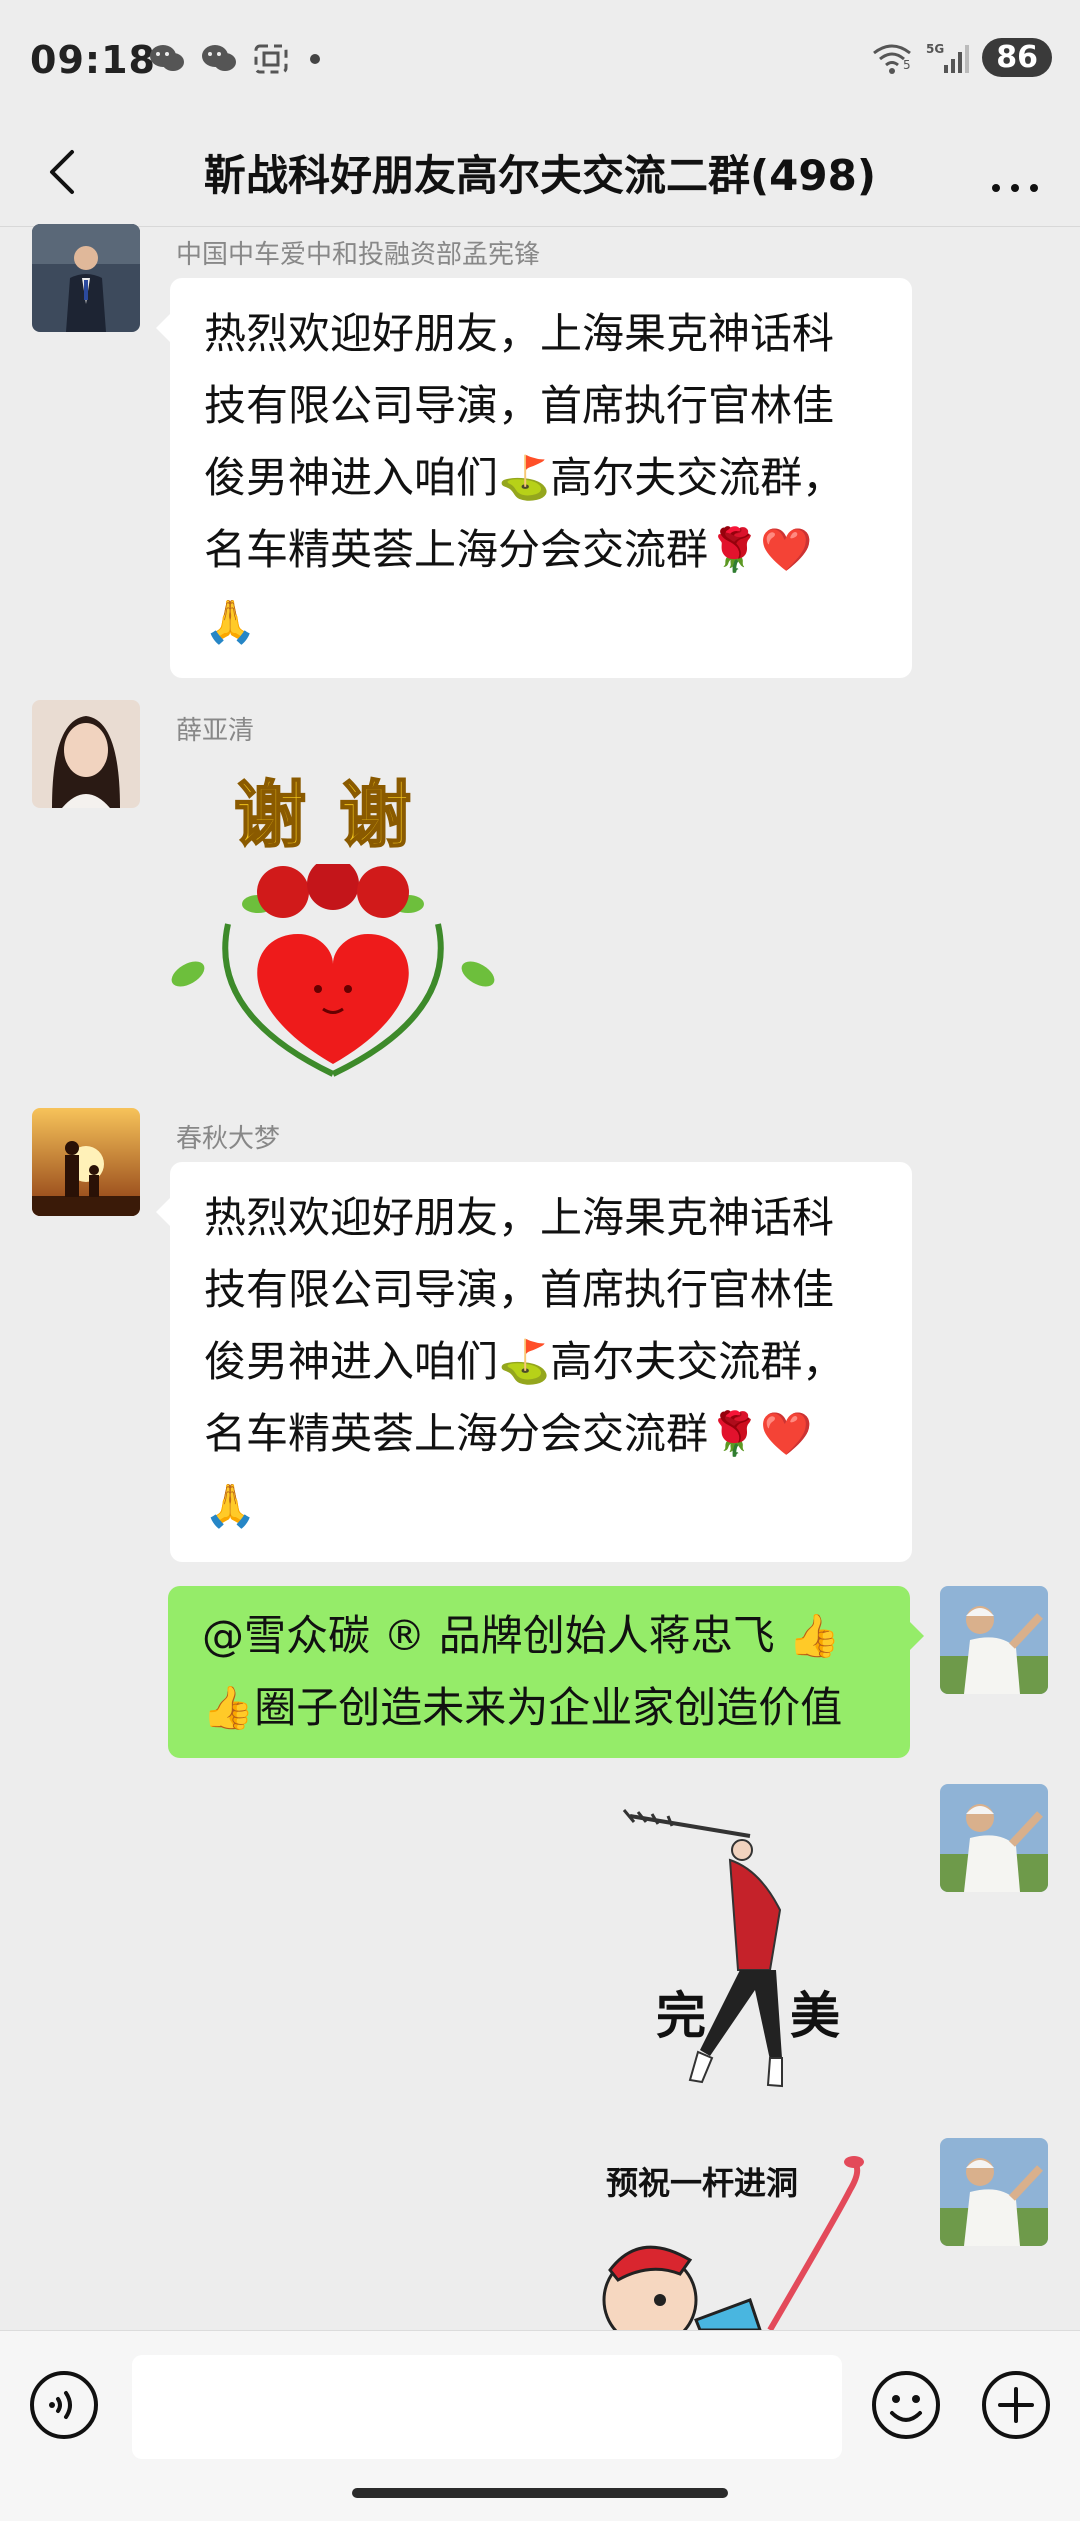  I want to click on heart-vine-graphic, so click(333, 970).